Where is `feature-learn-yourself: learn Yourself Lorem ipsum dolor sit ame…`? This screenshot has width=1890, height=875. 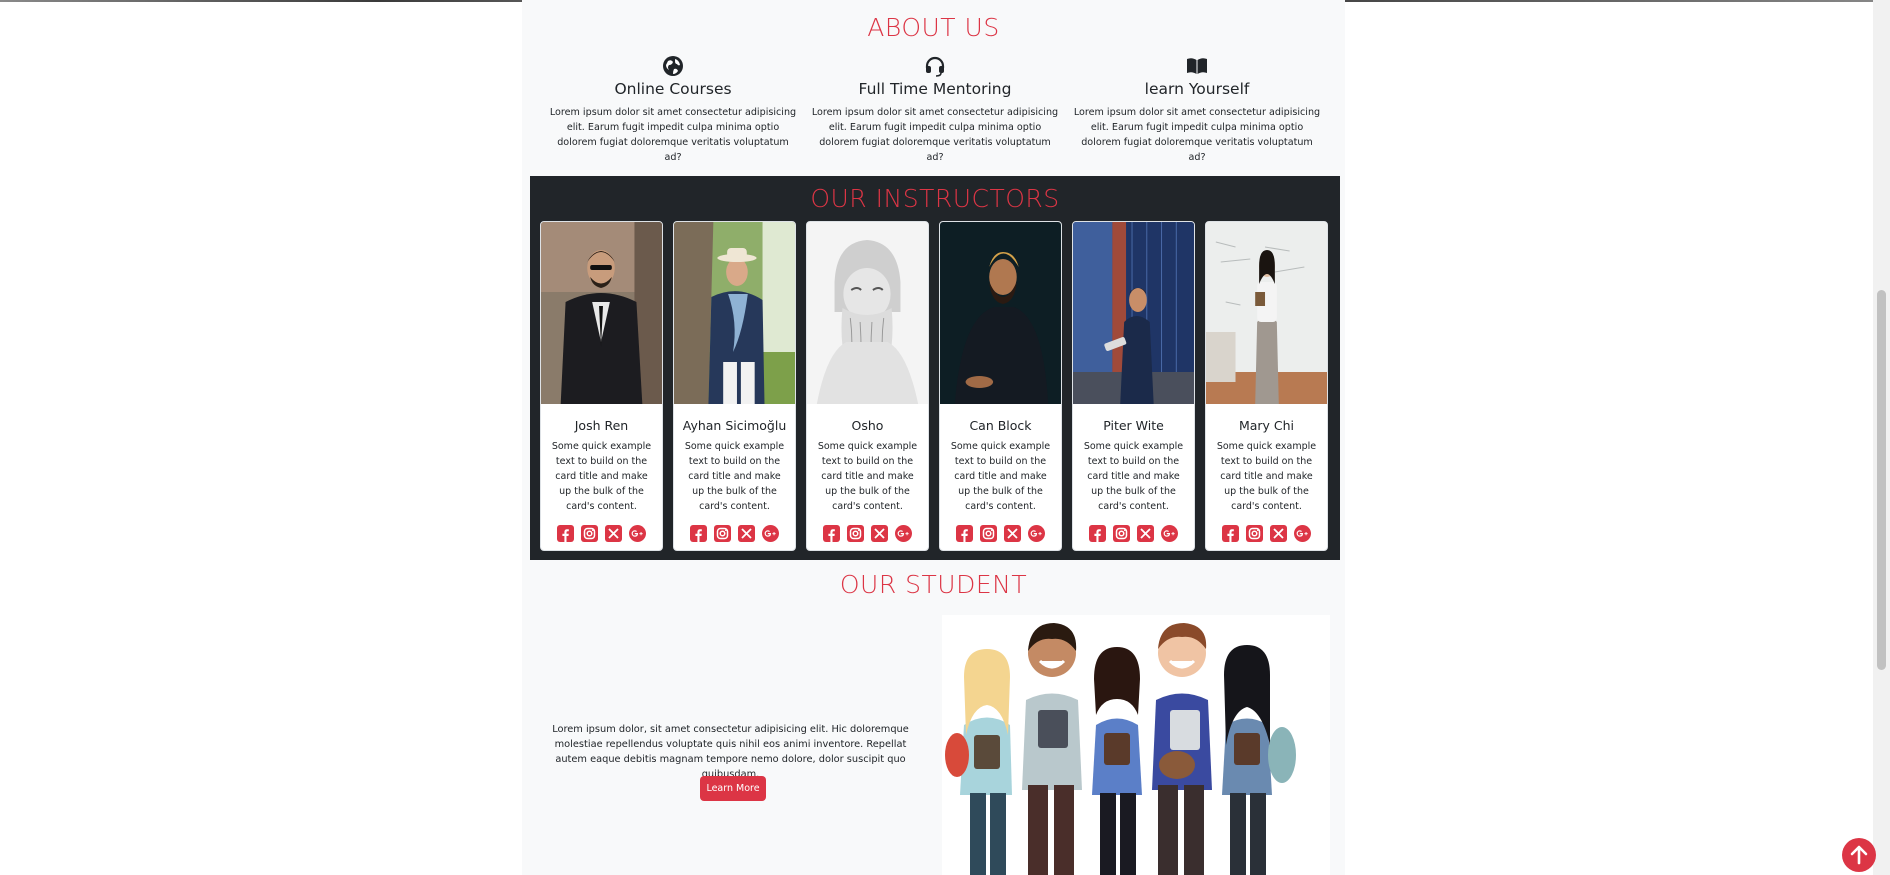
feature-learn-yourself: learn Yourself Lorem ipsum dolor sit ame… is located at coordinates (1197, 110).